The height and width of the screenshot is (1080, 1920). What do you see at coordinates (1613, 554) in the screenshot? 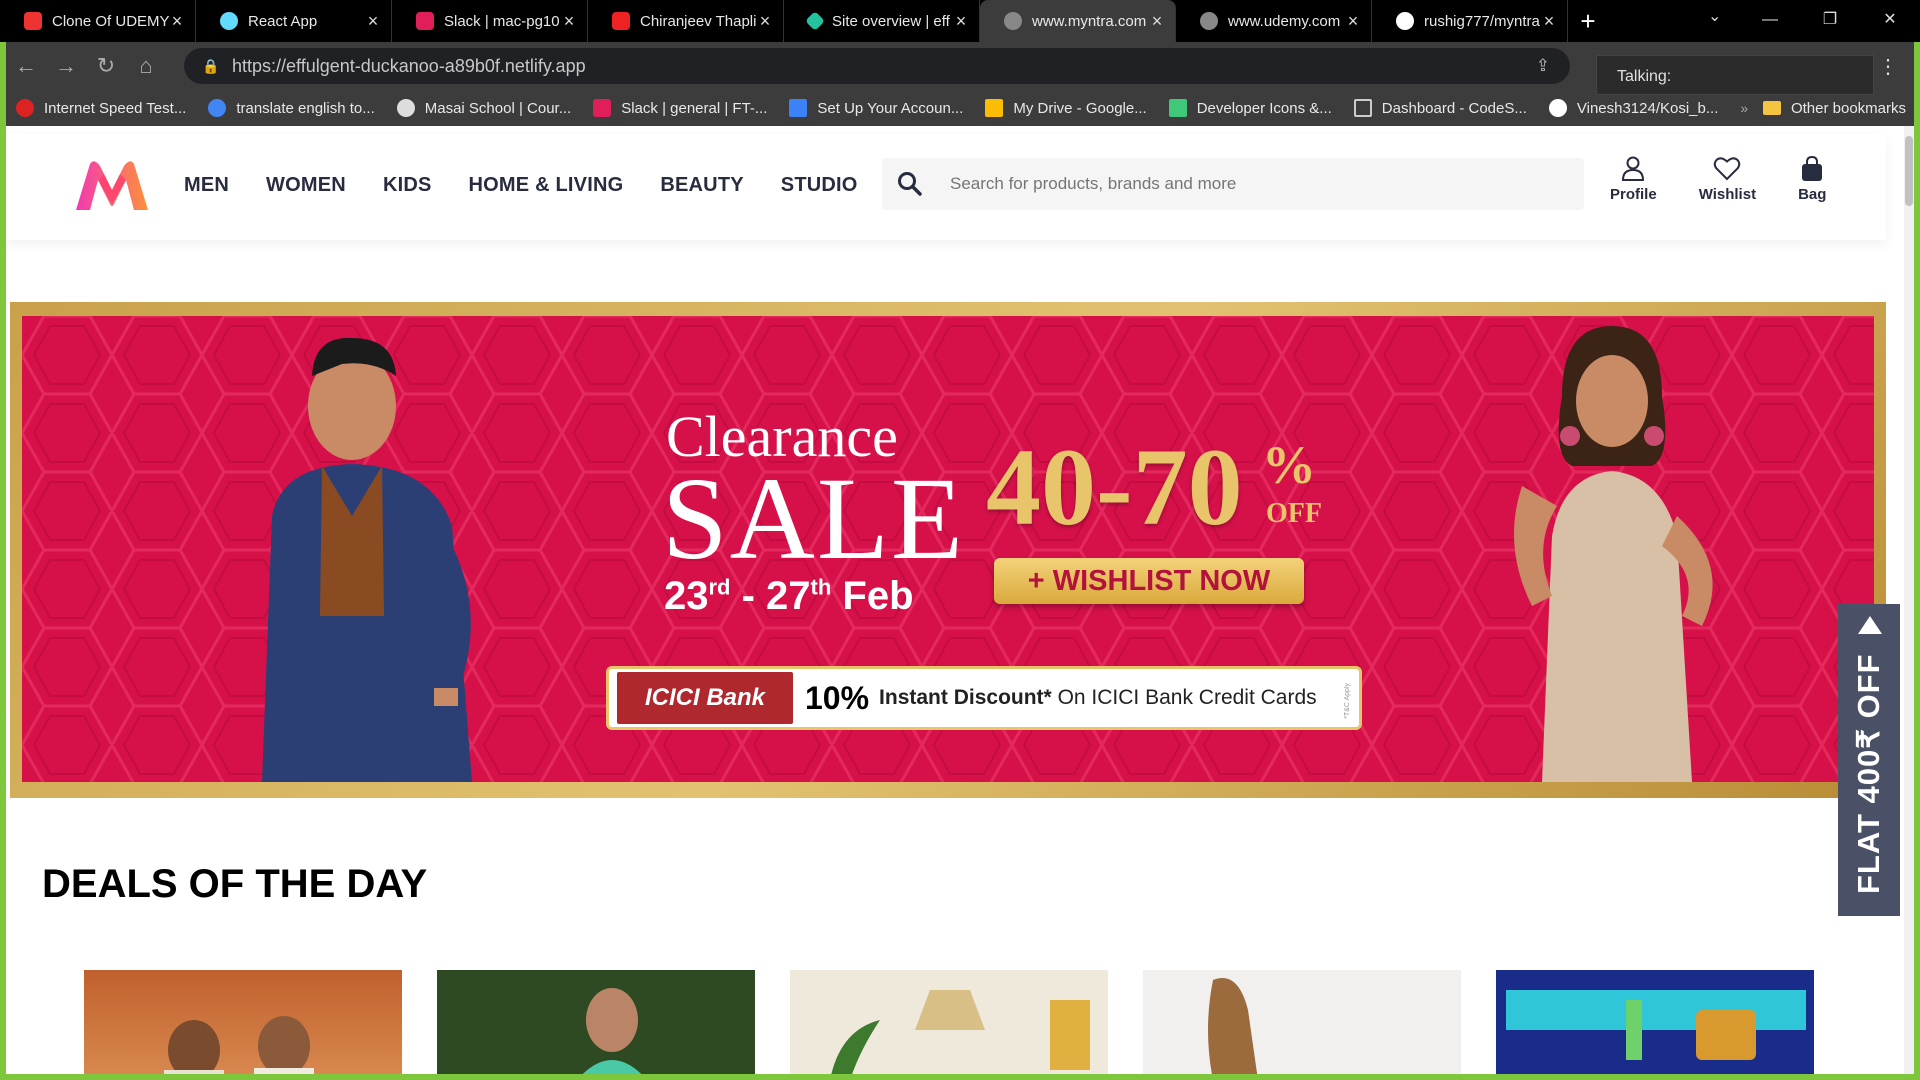
I see `female-model-image` at bounding box center [1613, 554].